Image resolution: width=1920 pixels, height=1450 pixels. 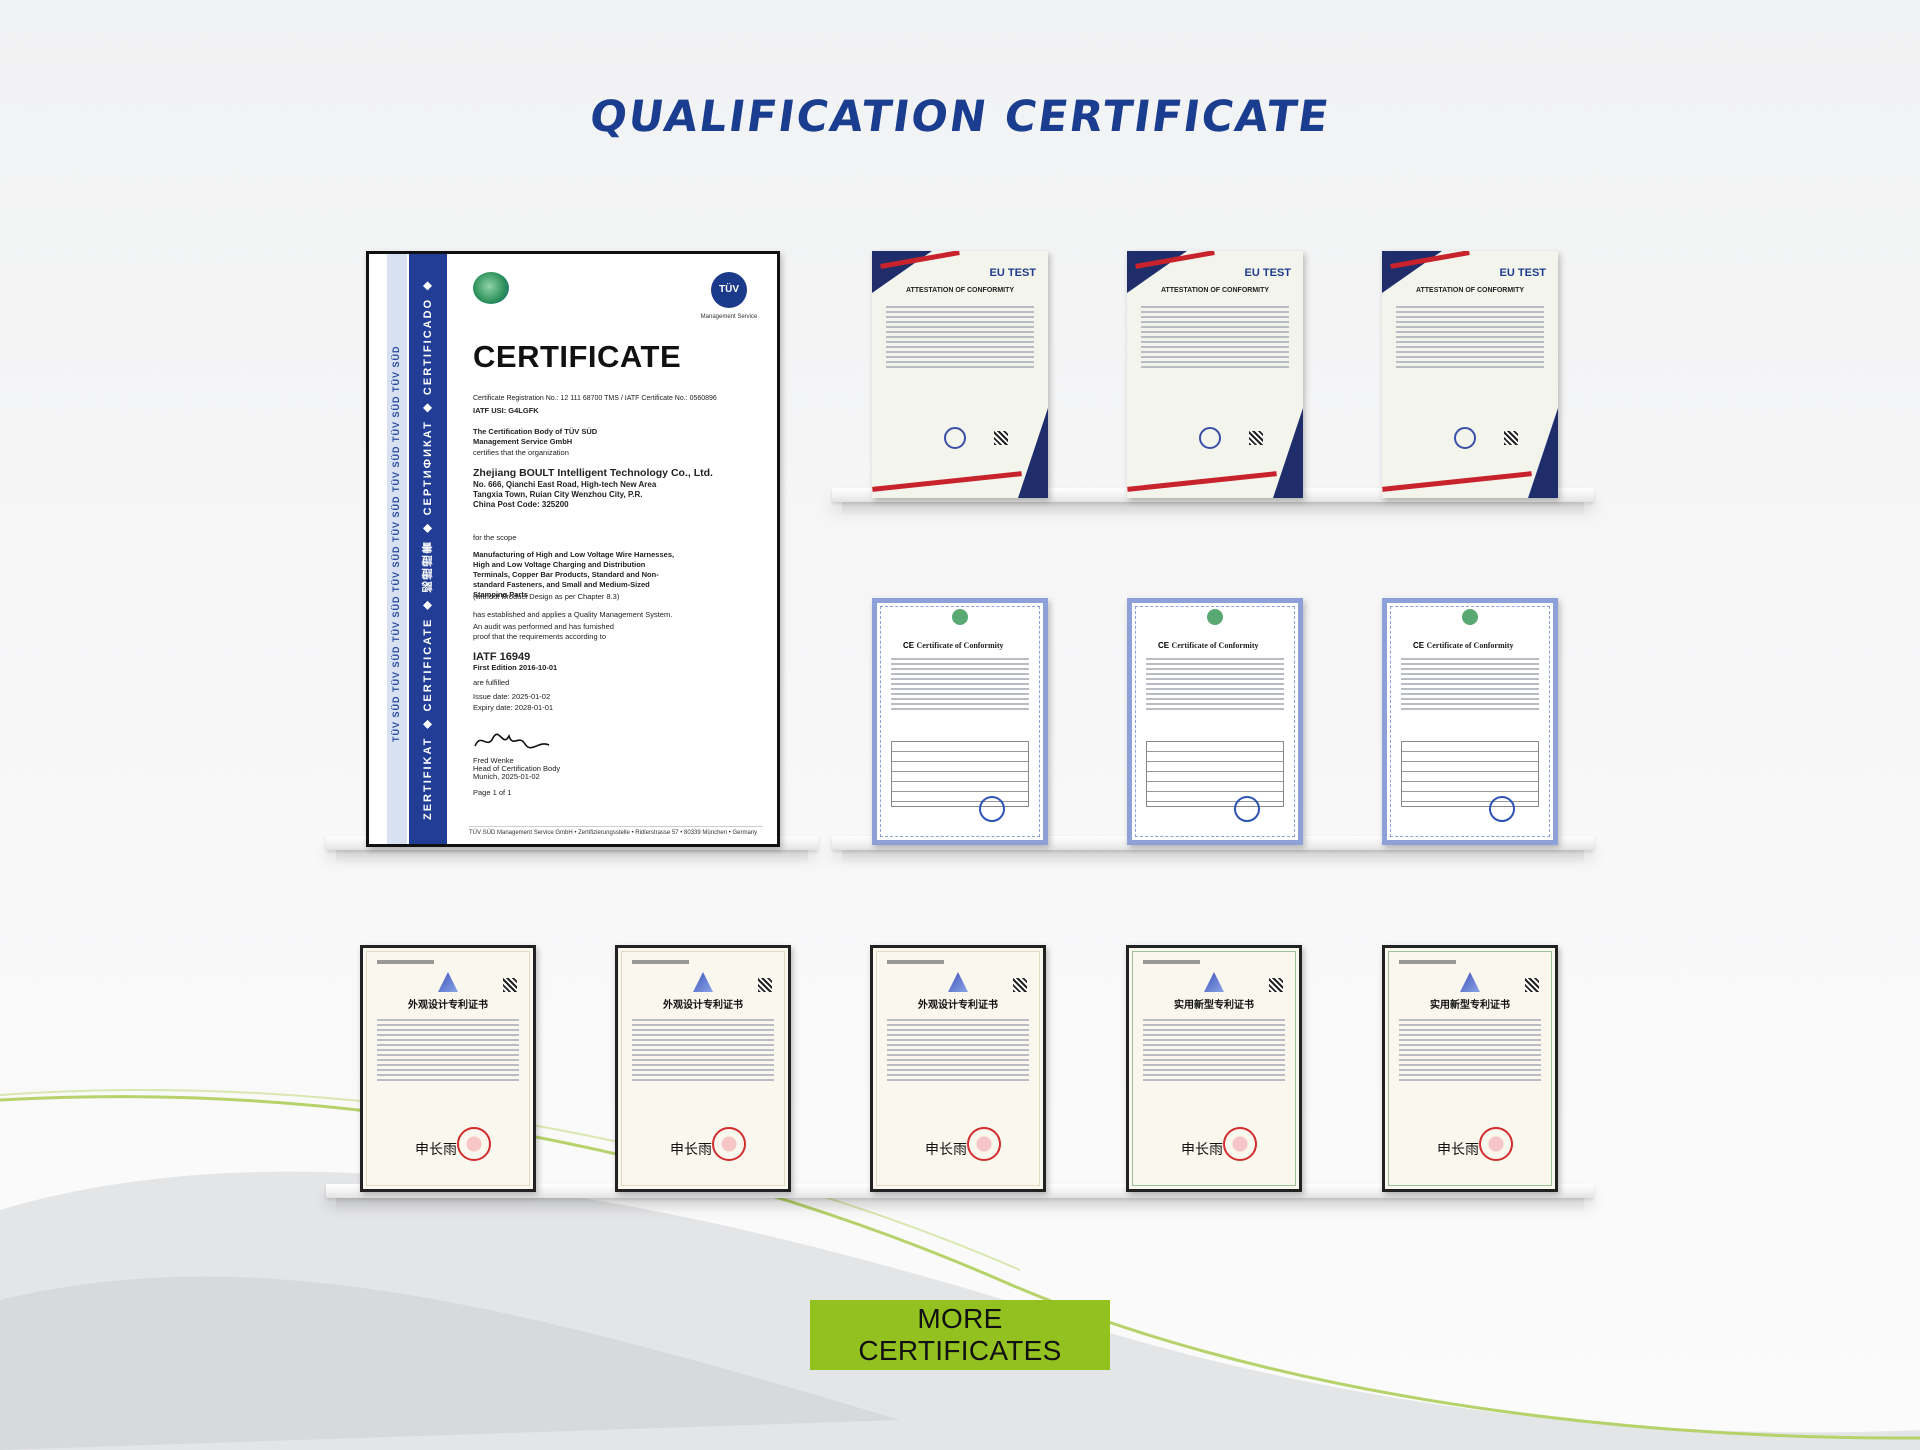 What do you see at coordinates (513, 707) in the screenshot?
I see `expiry-date: Expiry date: 2028-01-01` at bounding box center [513, 707].